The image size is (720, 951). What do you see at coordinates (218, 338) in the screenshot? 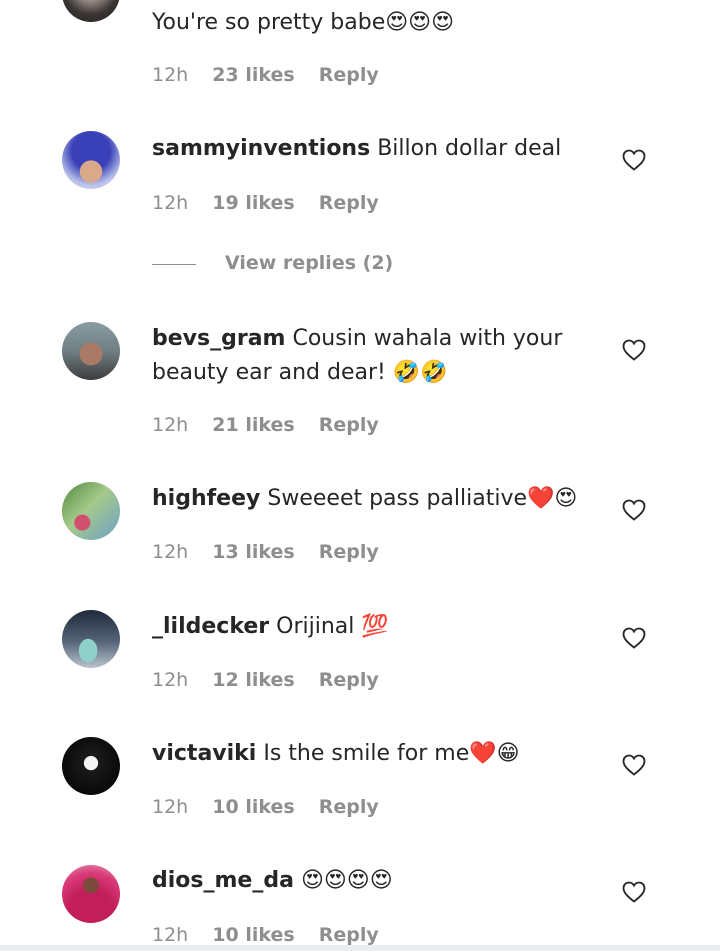
I see `comment-username: bevs_gram` at bounding box center [218, 338].